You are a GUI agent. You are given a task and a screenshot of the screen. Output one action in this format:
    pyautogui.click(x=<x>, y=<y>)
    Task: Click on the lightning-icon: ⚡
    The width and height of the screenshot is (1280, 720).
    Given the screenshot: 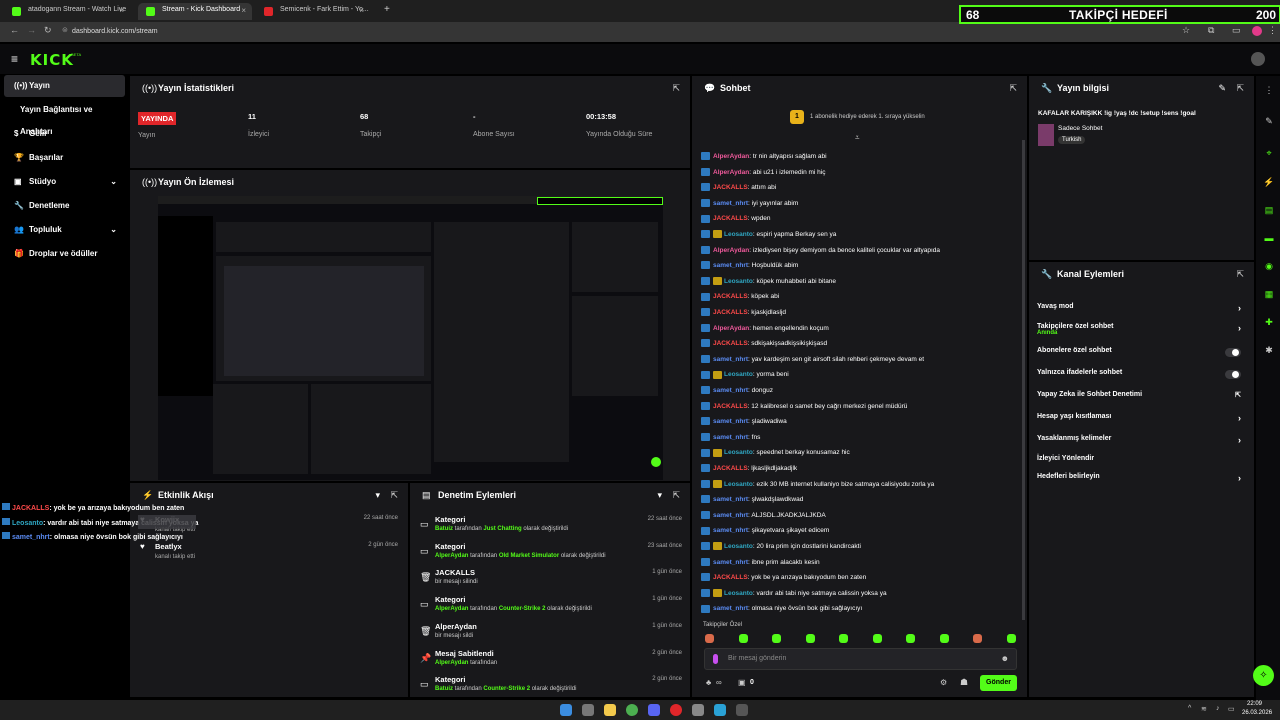 What is the action you would take?
    pyautogui.click(x=1269, y=182)
    